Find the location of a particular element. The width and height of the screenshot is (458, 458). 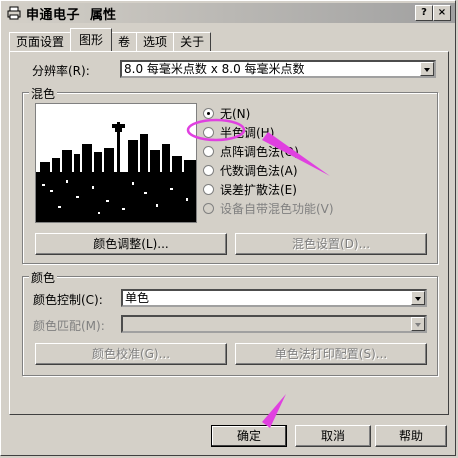

window-title-suffix: 属性 is located at coordinates (103, 15).